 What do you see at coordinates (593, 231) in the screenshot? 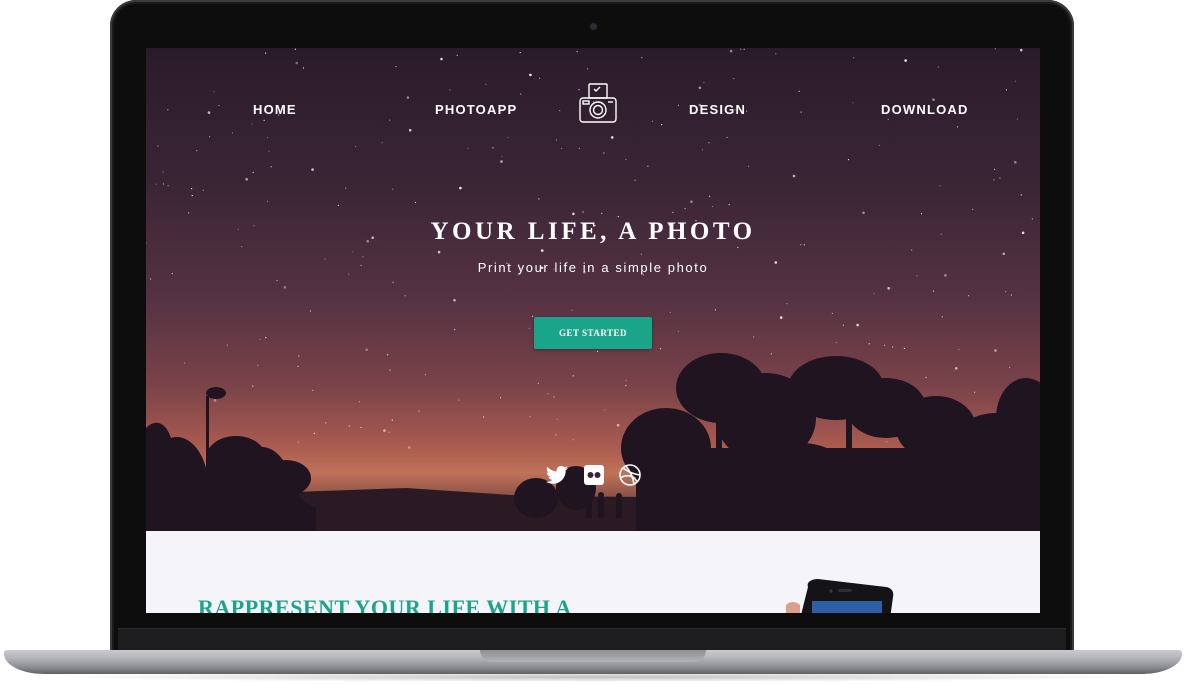
I see `hero-title: YOUR LIFE, A PHOTO` at bounding box center [593, 231].